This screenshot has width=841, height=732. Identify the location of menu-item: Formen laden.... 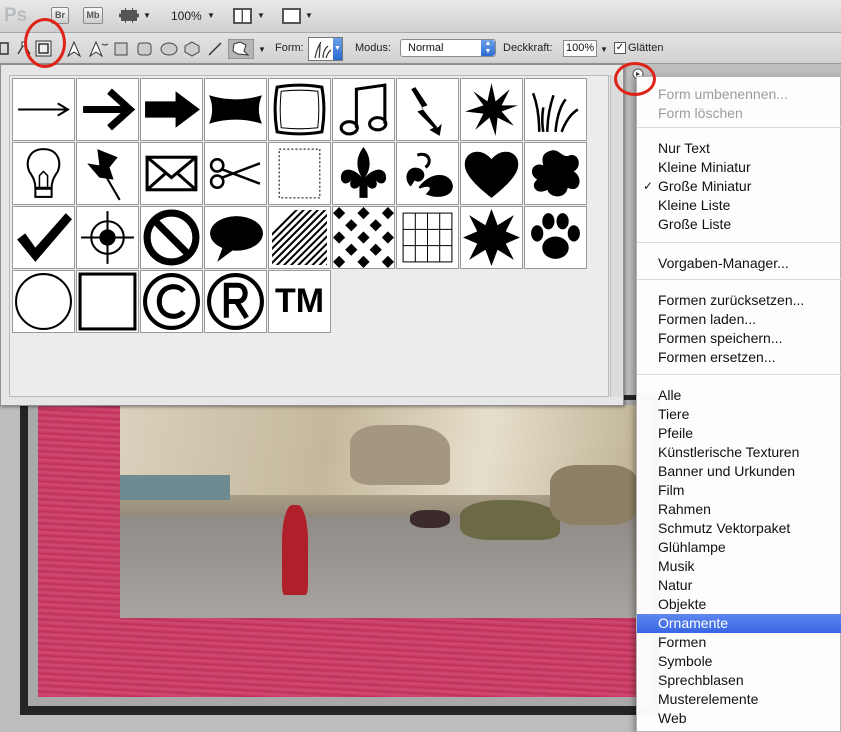
(739, 319).